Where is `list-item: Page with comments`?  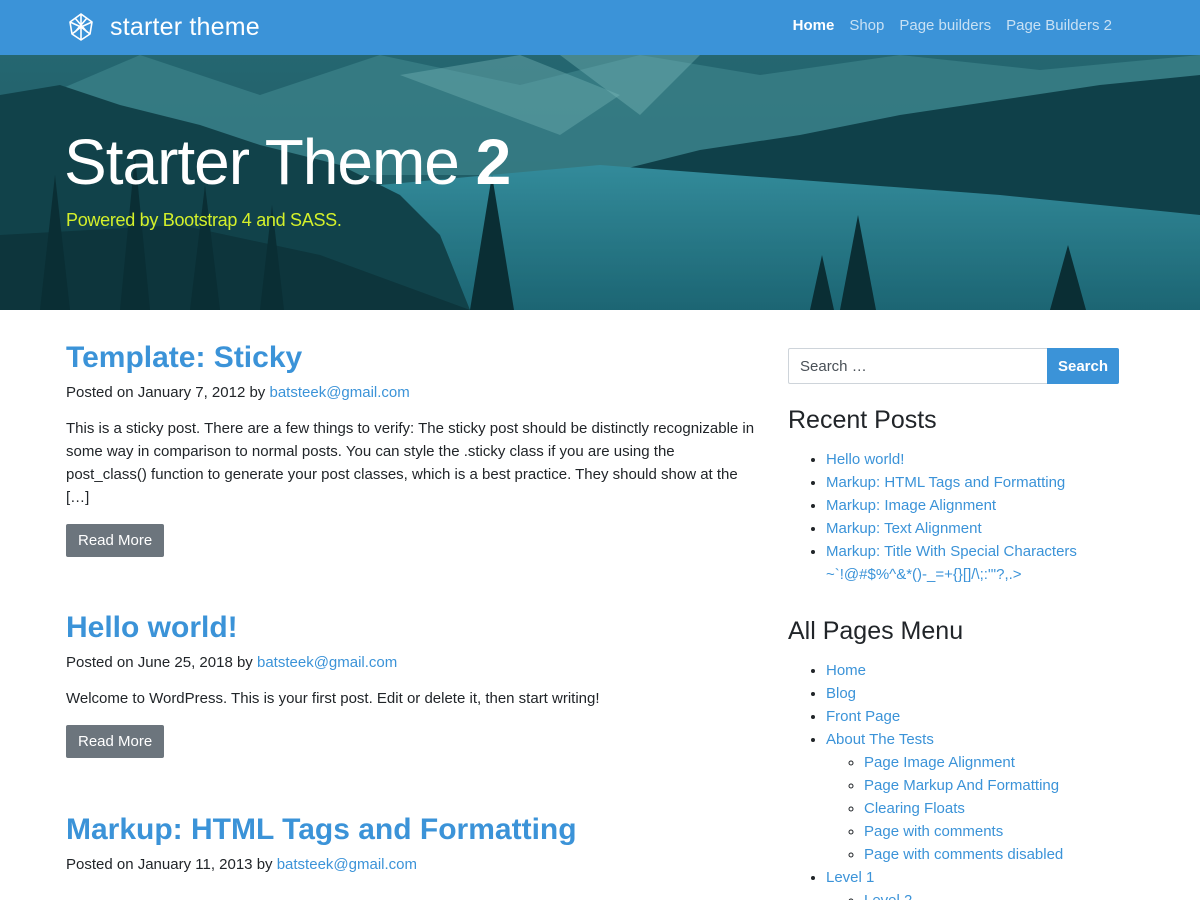
list-item: Page with comments is located at coordinates (992, 831).